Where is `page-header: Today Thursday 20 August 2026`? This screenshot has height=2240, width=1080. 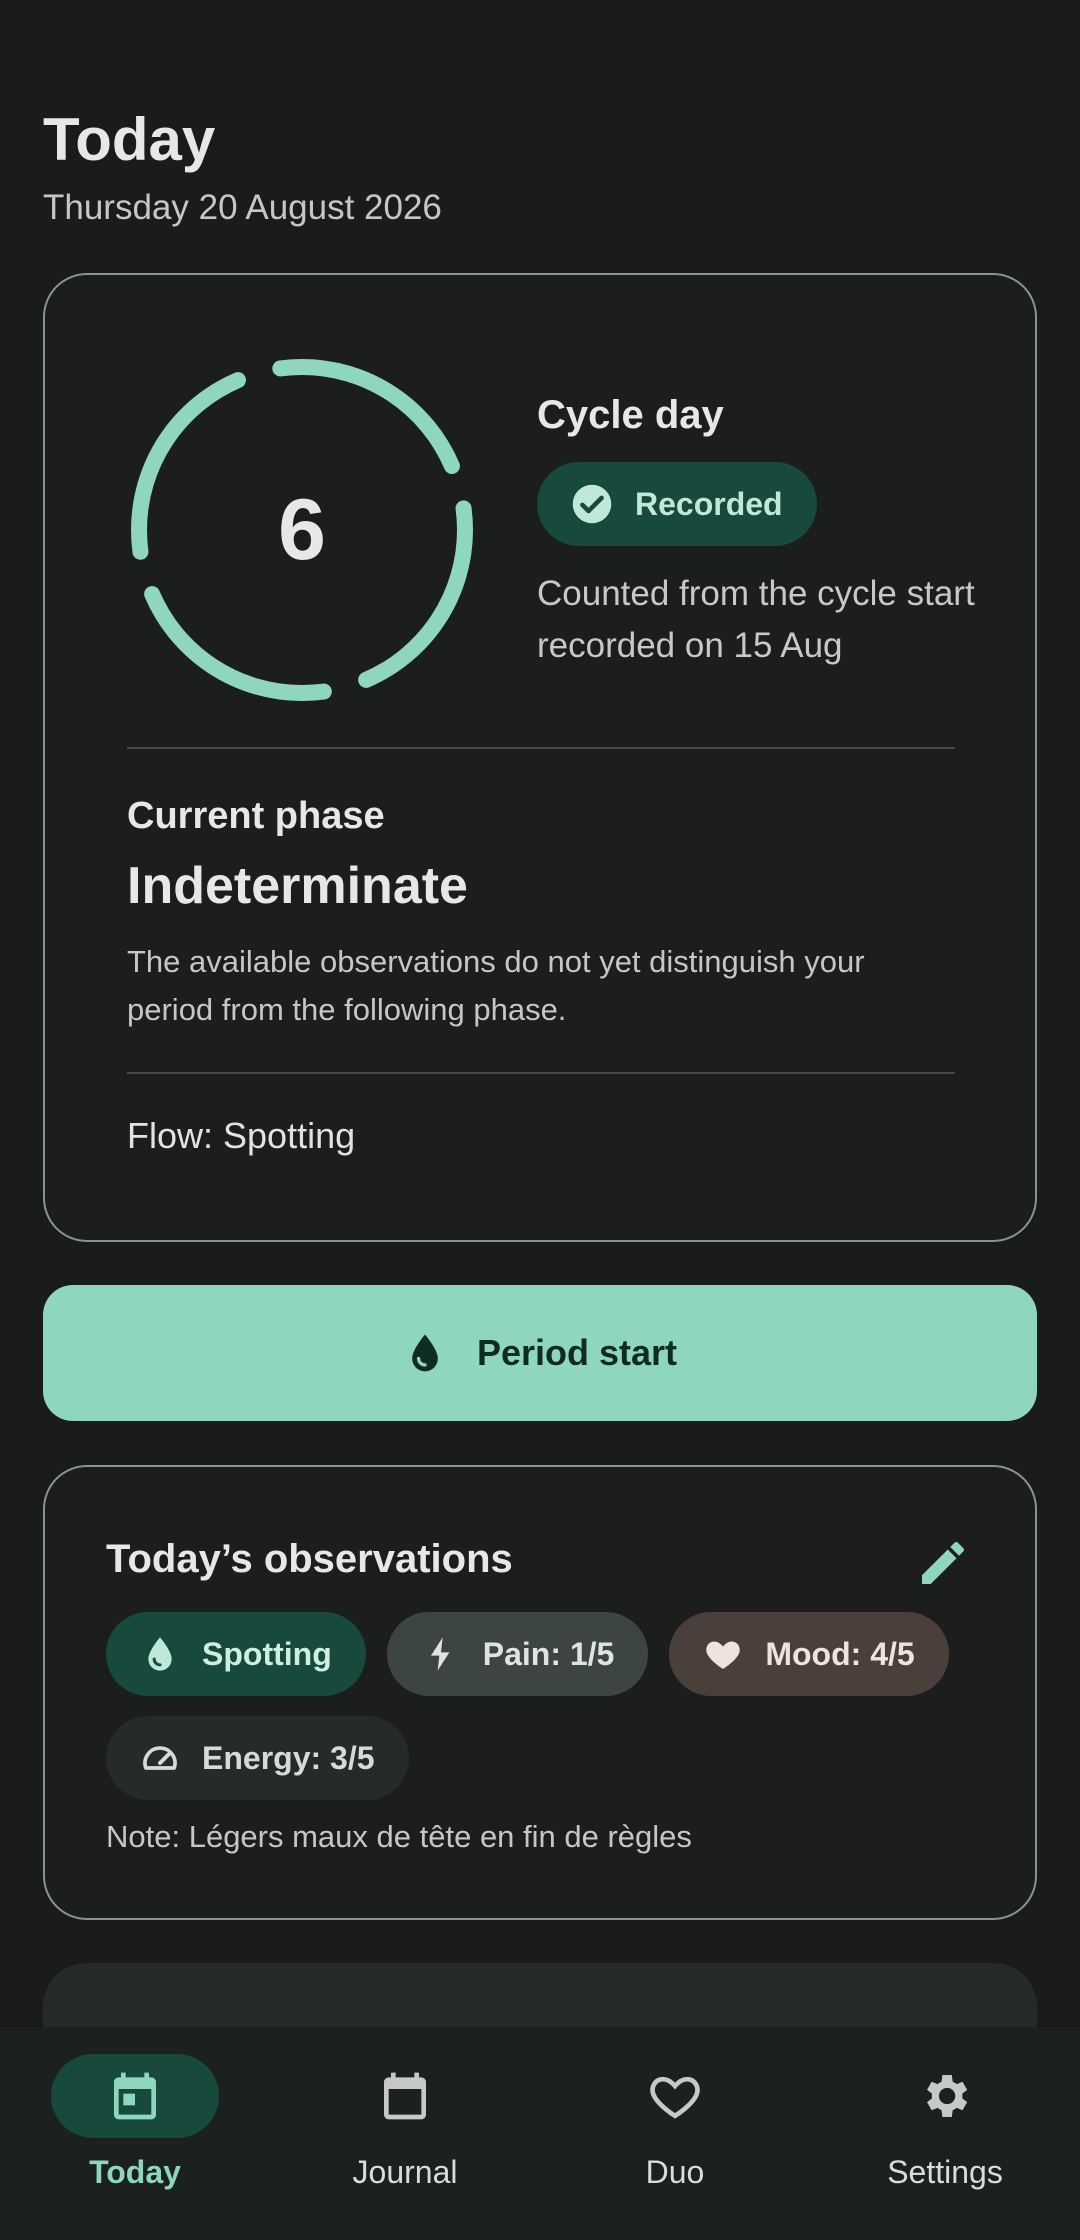 page-header: Today Thursday 20 August 2026 is located at coordinates (242, 166).